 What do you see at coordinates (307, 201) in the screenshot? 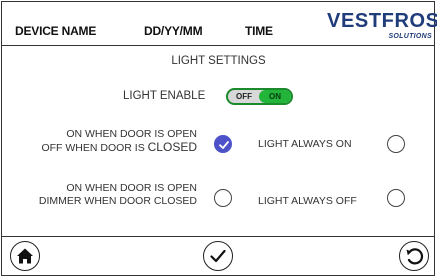
I see `option-always-off-label: LIGHT ALWAYS OFF` at bounding box center [307, 201].